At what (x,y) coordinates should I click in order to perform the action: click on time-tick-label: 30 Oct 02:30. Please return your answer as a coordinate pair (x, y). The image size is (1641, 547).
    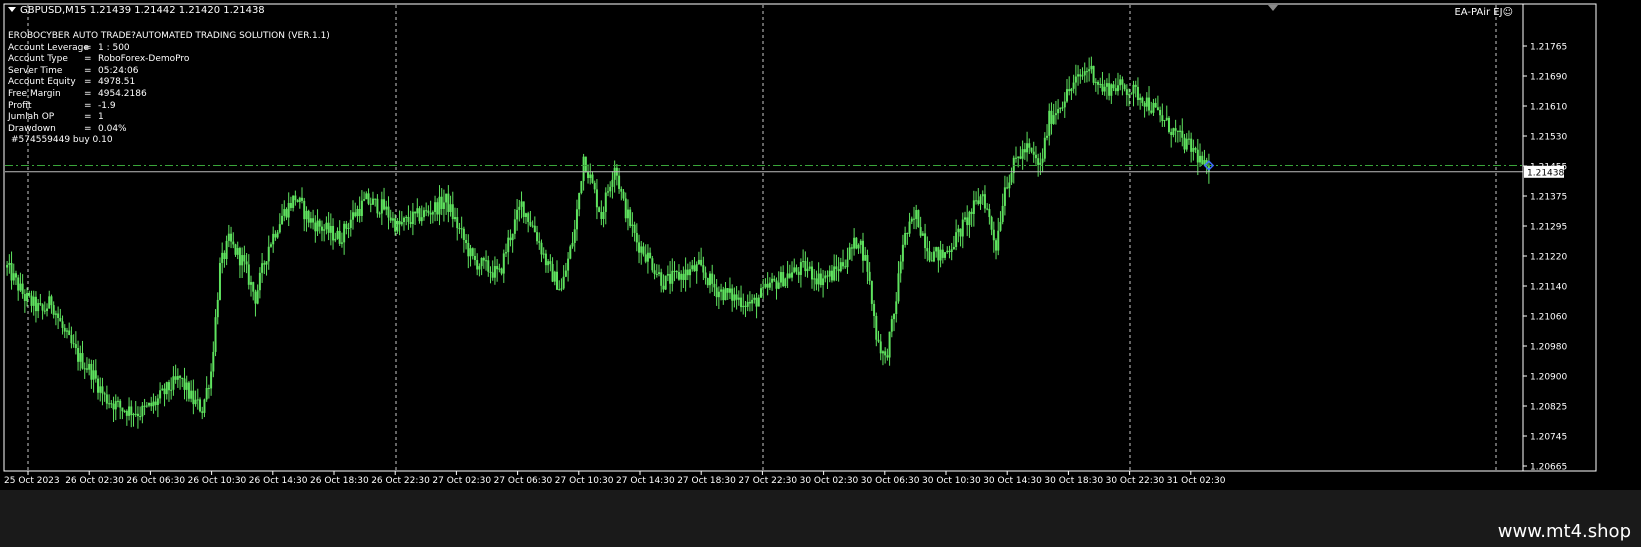
    Looking at the image, I should click on (829, 481).